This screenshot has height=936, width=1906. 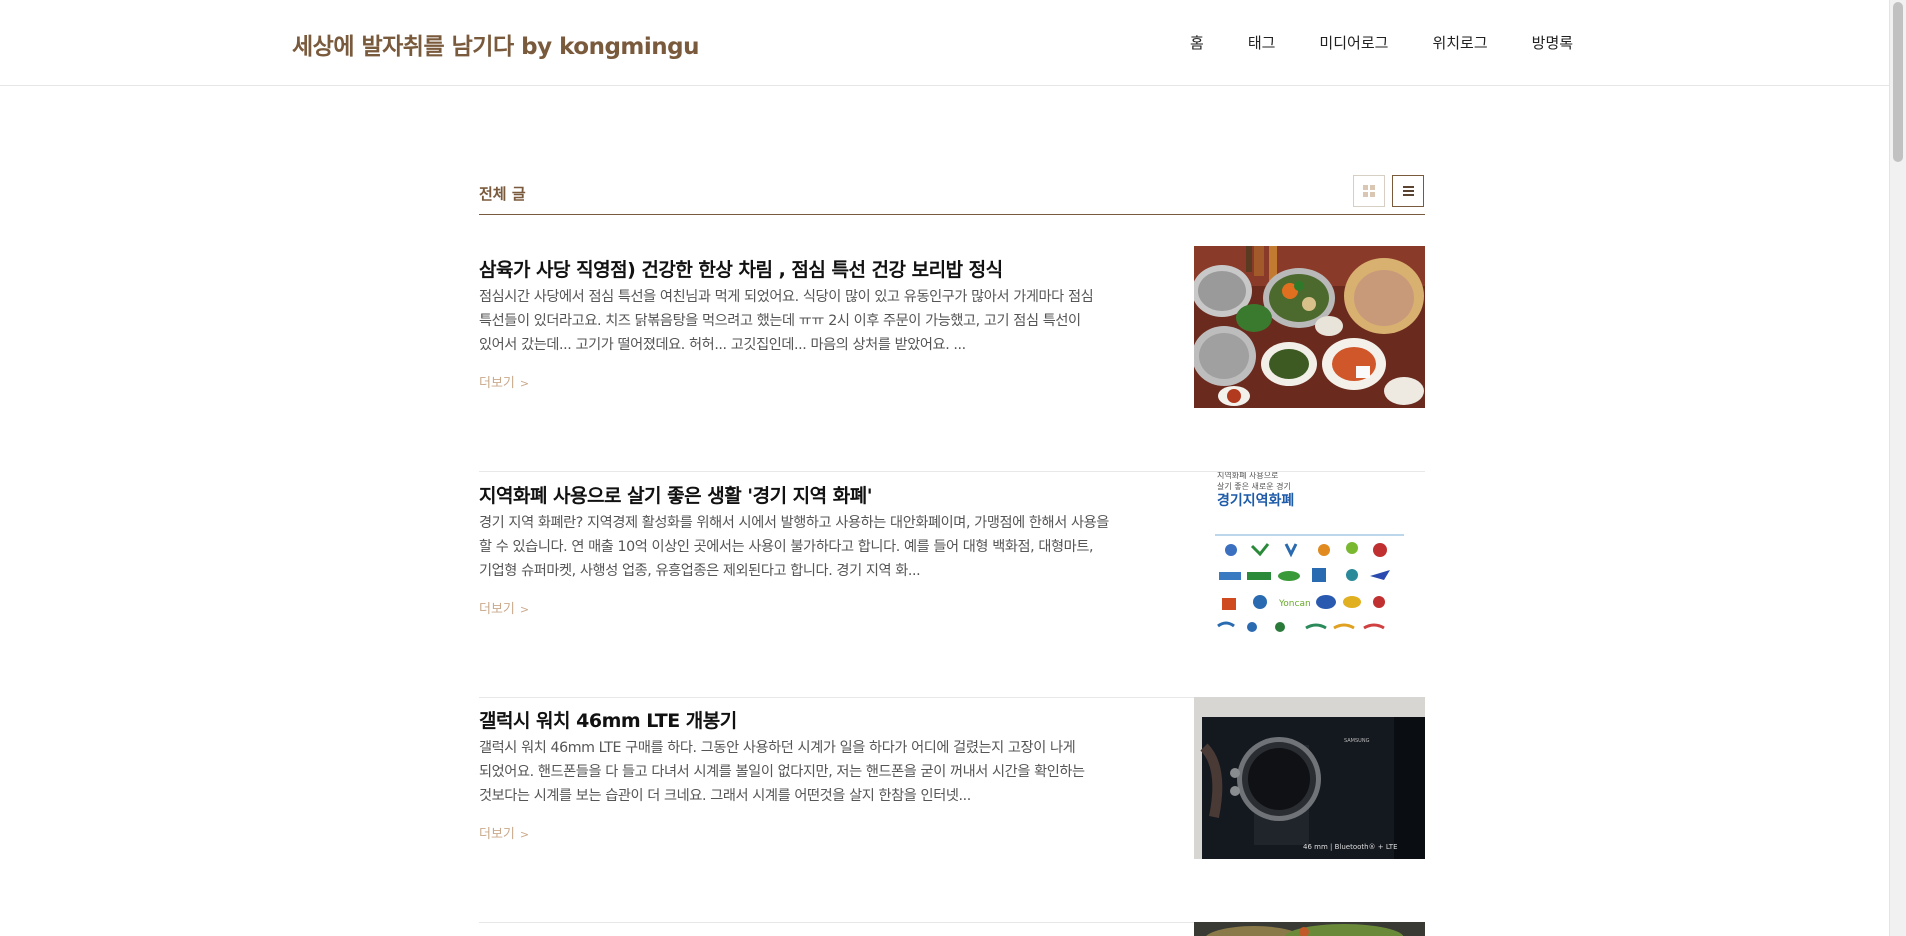 What do you see at coordinates (829, 494) in the screenshot?
I see `post-title: 지역화폐 사용으로 살기 좋은 생활 '경기 지역 화폐'` at bounding box center [829, 494].